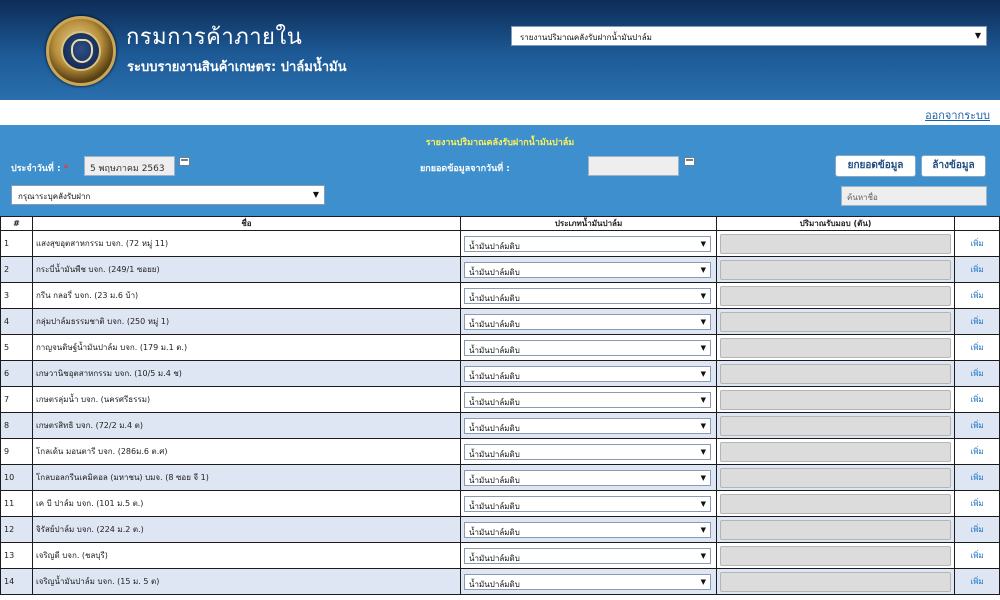 The height and width of the screenshot is (600, 1000). What do you see at coordinates (16, 399) in the screenshot?
I see `row-number: 7` at bounding box center [16, 399].